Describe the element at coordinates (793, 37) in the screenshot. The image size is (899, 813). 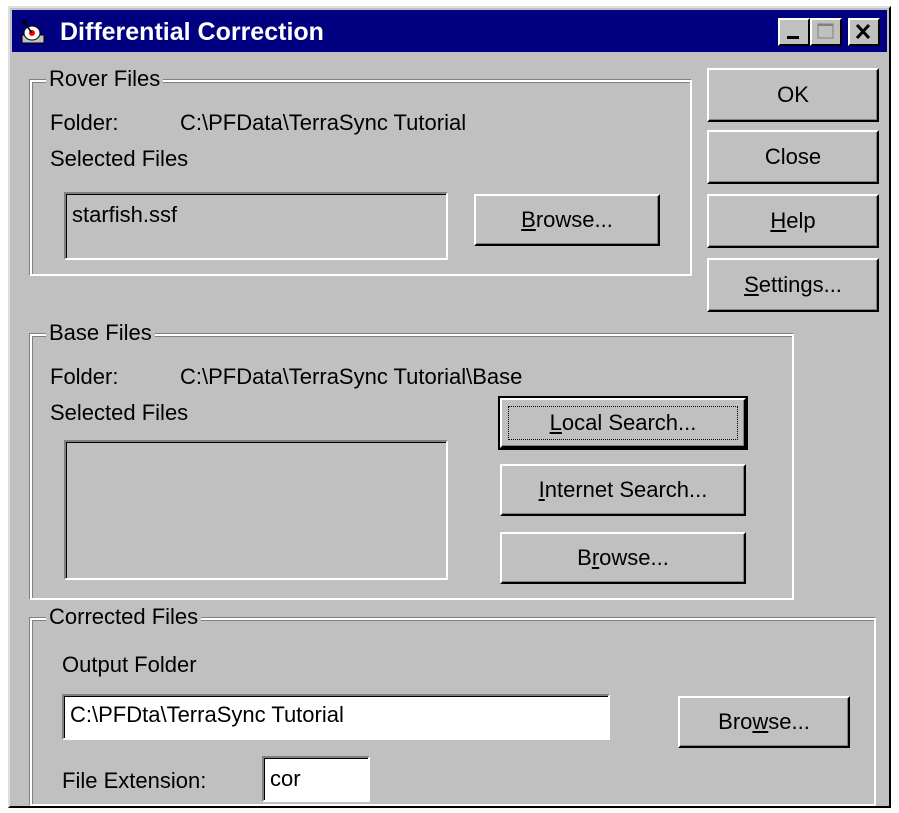
I see `minimize-icon` at that location.